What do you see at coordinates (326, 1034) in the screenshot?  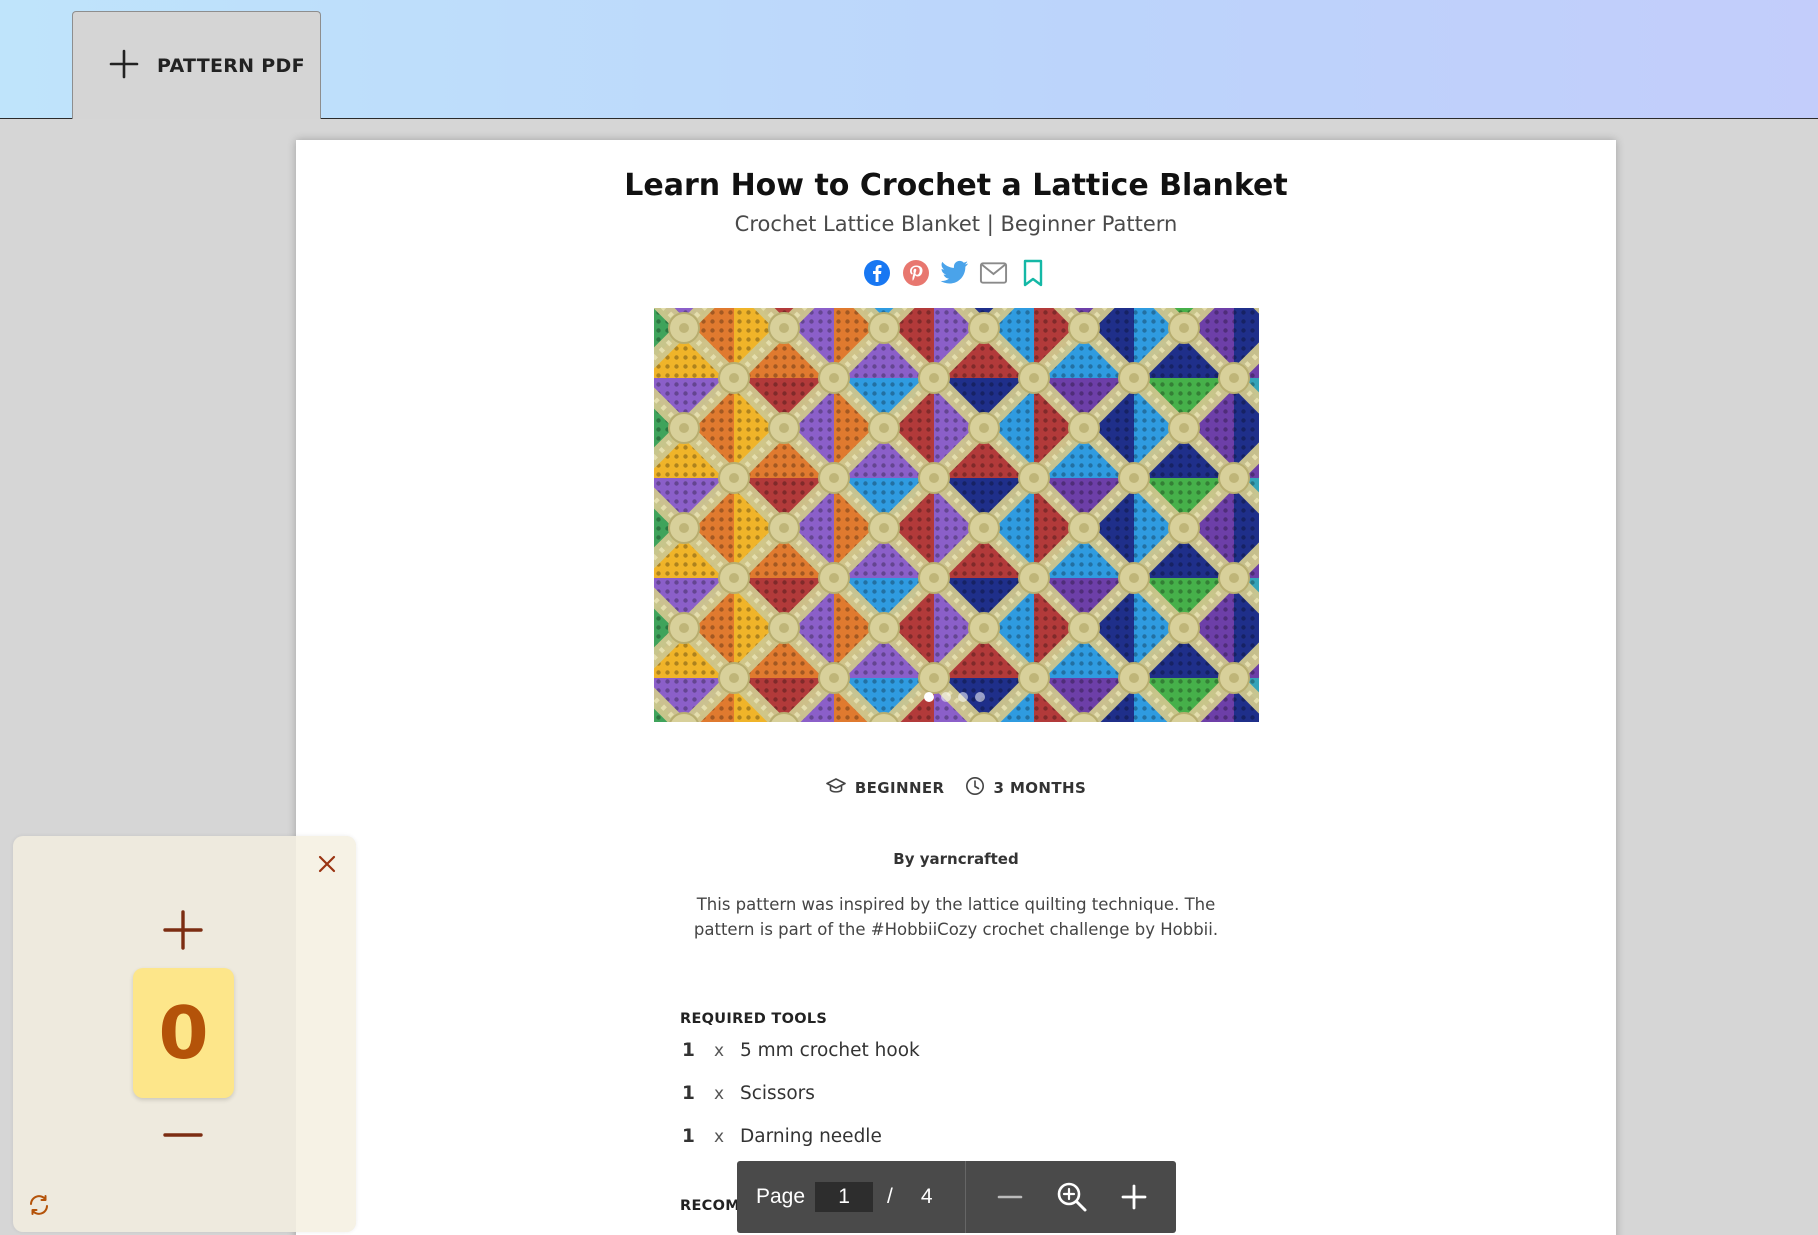 I see `counter-panel-edge` at bounding box center [326, 1034].